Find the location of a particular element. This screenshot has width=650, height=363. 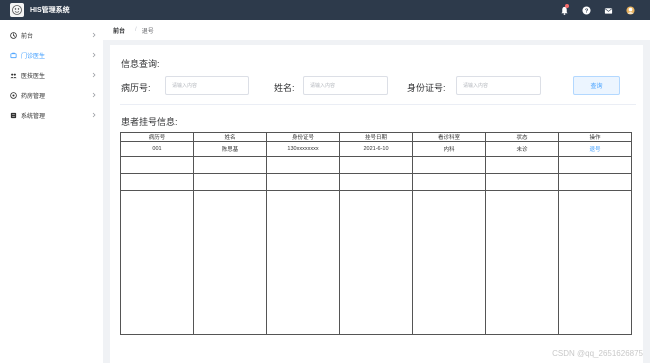

sidebar-item-label: 医技医生 is located at coordinates (33, 76).